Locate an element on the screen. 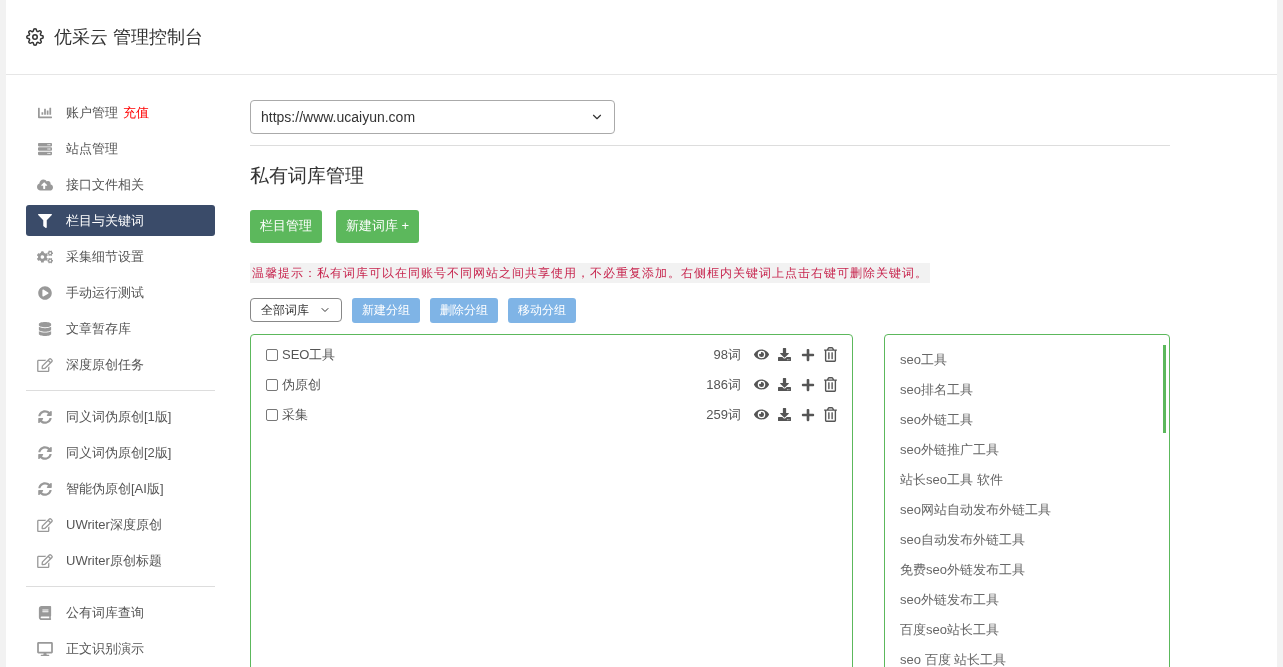 Image resolution: width=1283 pixels, height=667 pixels. gears-icon is located at coordinates (45, 256).